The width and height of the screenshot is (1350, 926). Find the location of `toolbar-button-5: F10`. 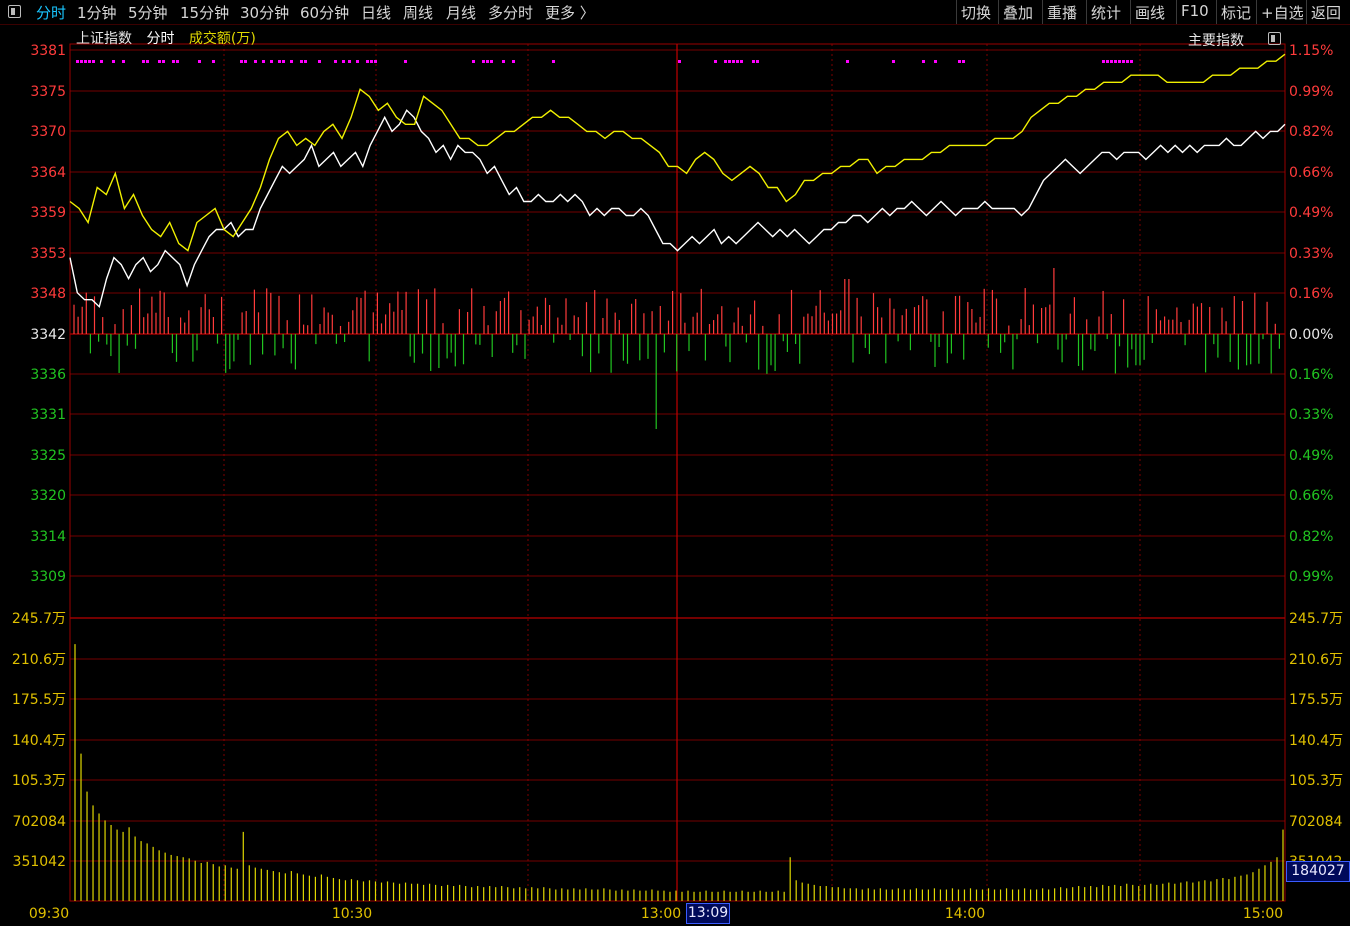

toolbar-button-5: F10 is located at coordinates (1195, 11).